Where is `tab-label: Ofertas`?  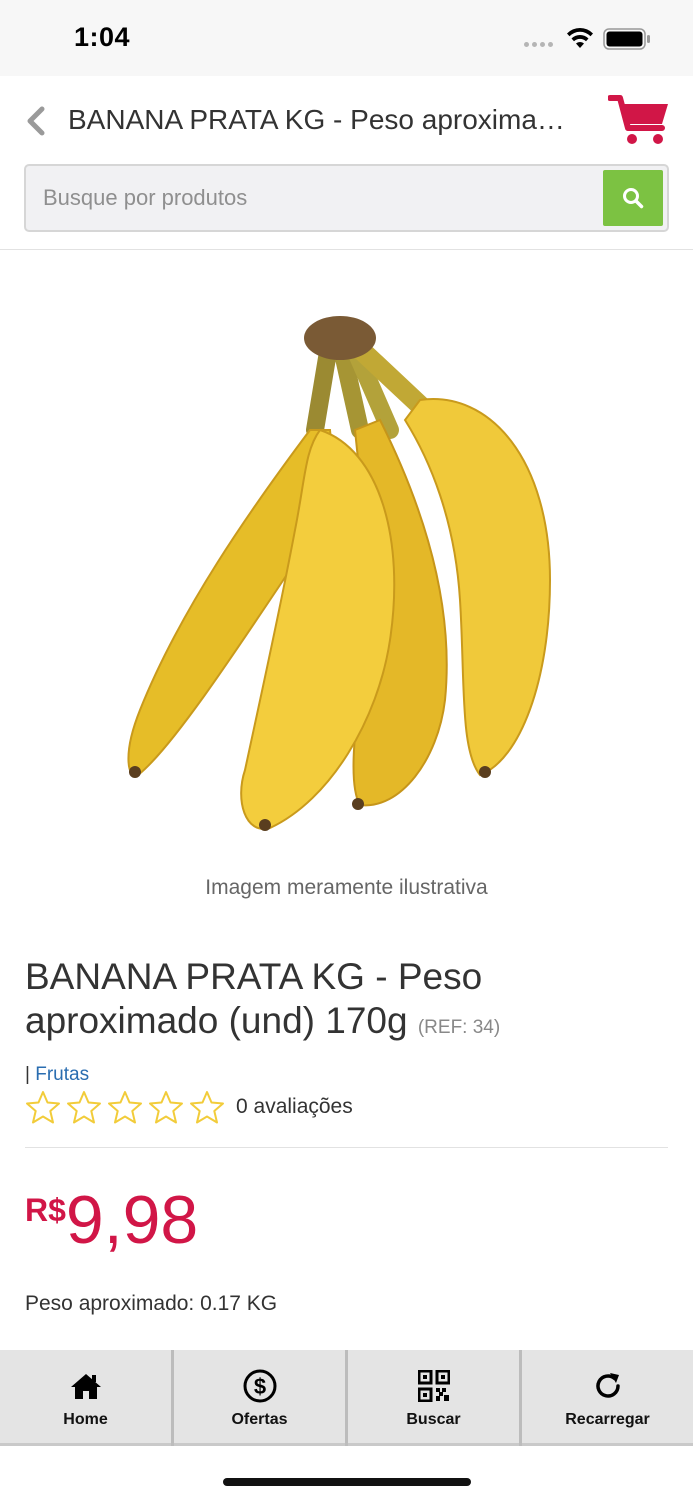
tab-label: Ofertas is located at coordinates (259, 1419).